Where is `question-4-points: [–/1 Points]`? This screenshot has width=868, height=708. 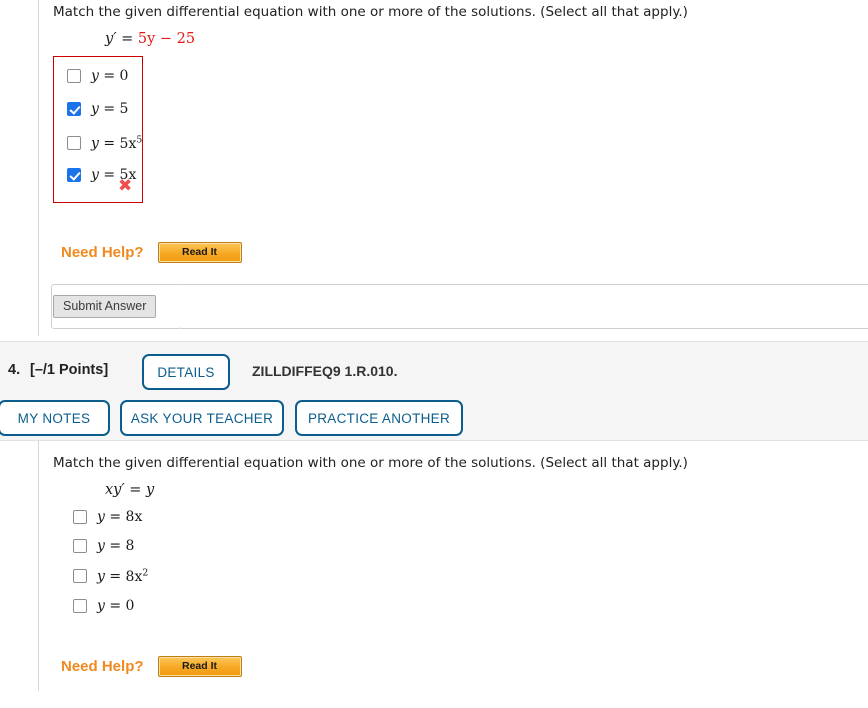
question-4-points: [–/1 Points] is located at coordinates (69, 370).